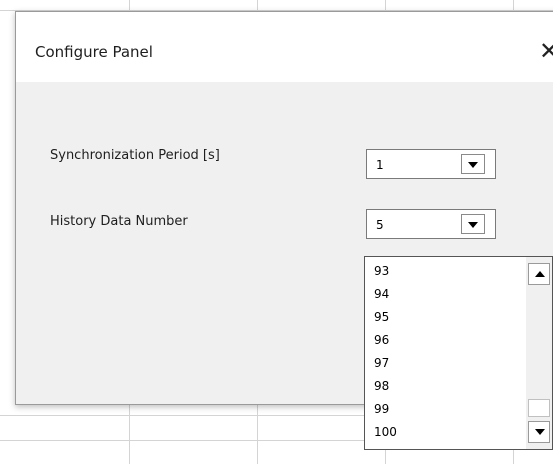 This screenshot has width=553, height=464. I want to click on dropdown-option: 94, so click(381, 294).